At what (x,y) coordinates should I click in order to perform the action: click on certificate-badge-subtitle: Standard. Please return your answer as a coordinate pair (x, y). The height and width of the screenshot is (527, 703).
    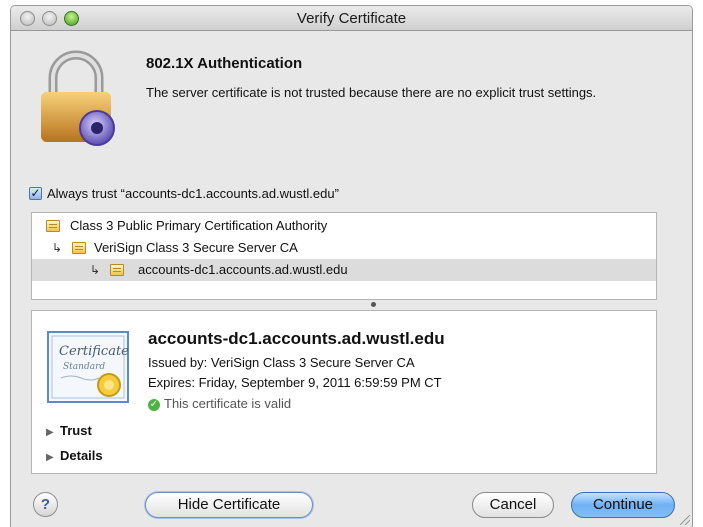
    Looking at the image, I should click on (84, 367).